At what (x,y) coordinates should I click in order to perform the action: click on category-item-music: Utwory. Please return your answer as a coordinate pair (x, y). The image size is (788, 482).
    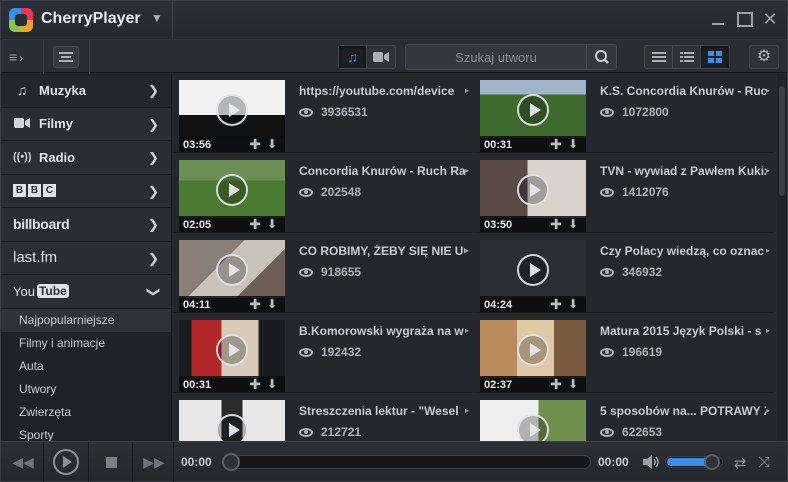
    Looking at the image, I should click on (86, 389).